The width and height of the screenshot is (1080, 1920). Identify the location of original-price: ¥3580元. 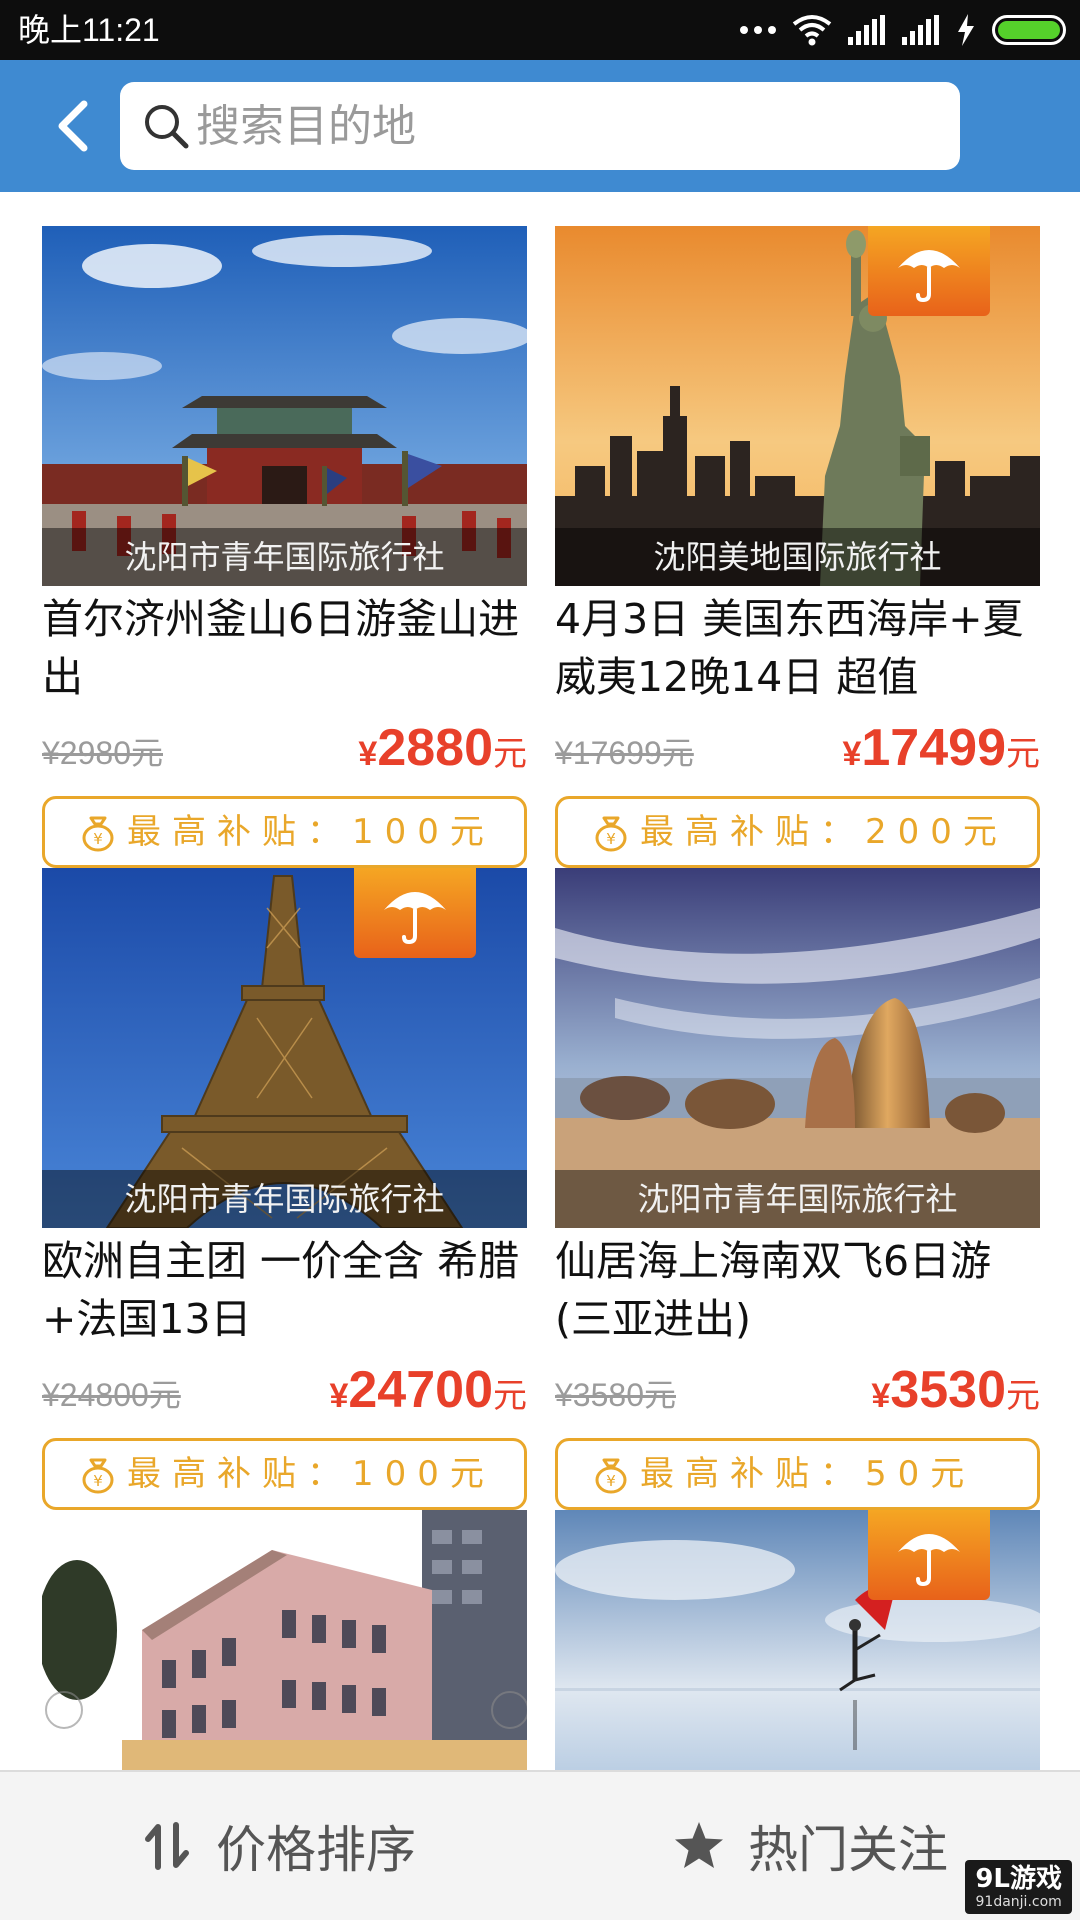
(615, 1395).